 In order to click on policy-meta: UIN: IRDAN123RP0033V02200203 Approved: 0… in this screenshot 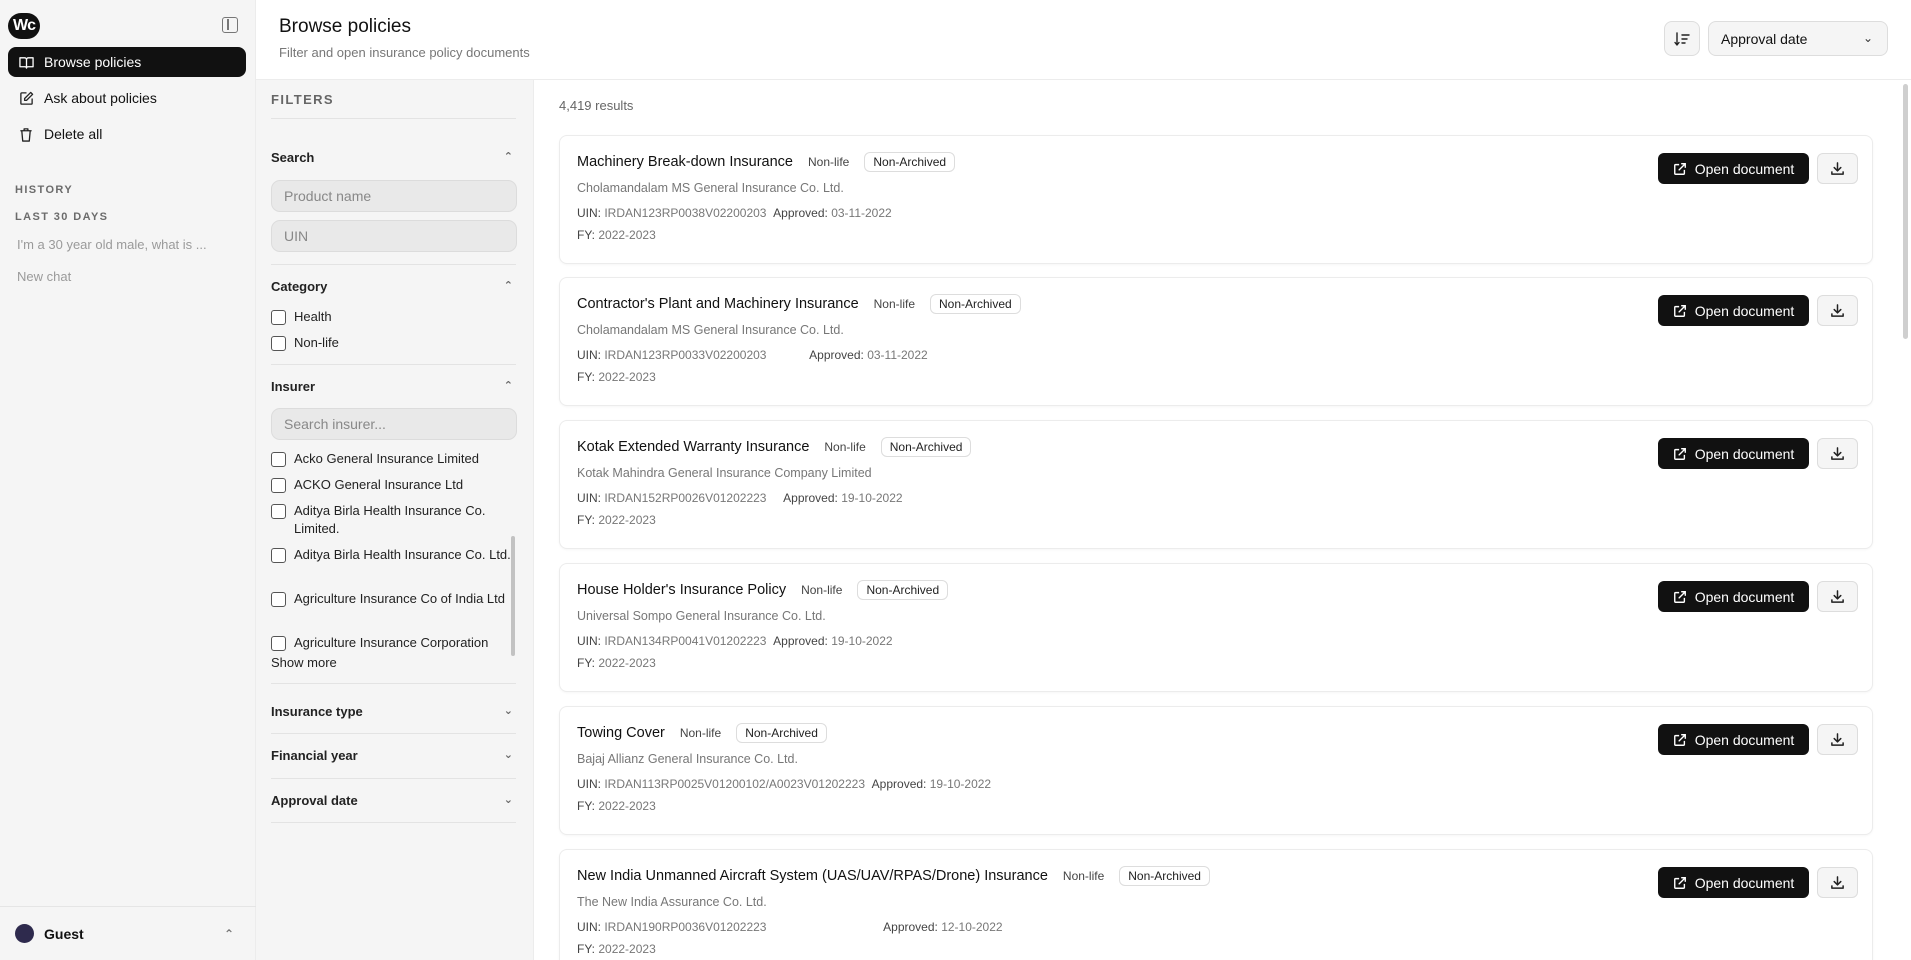, I will do `click(752, 355)`.